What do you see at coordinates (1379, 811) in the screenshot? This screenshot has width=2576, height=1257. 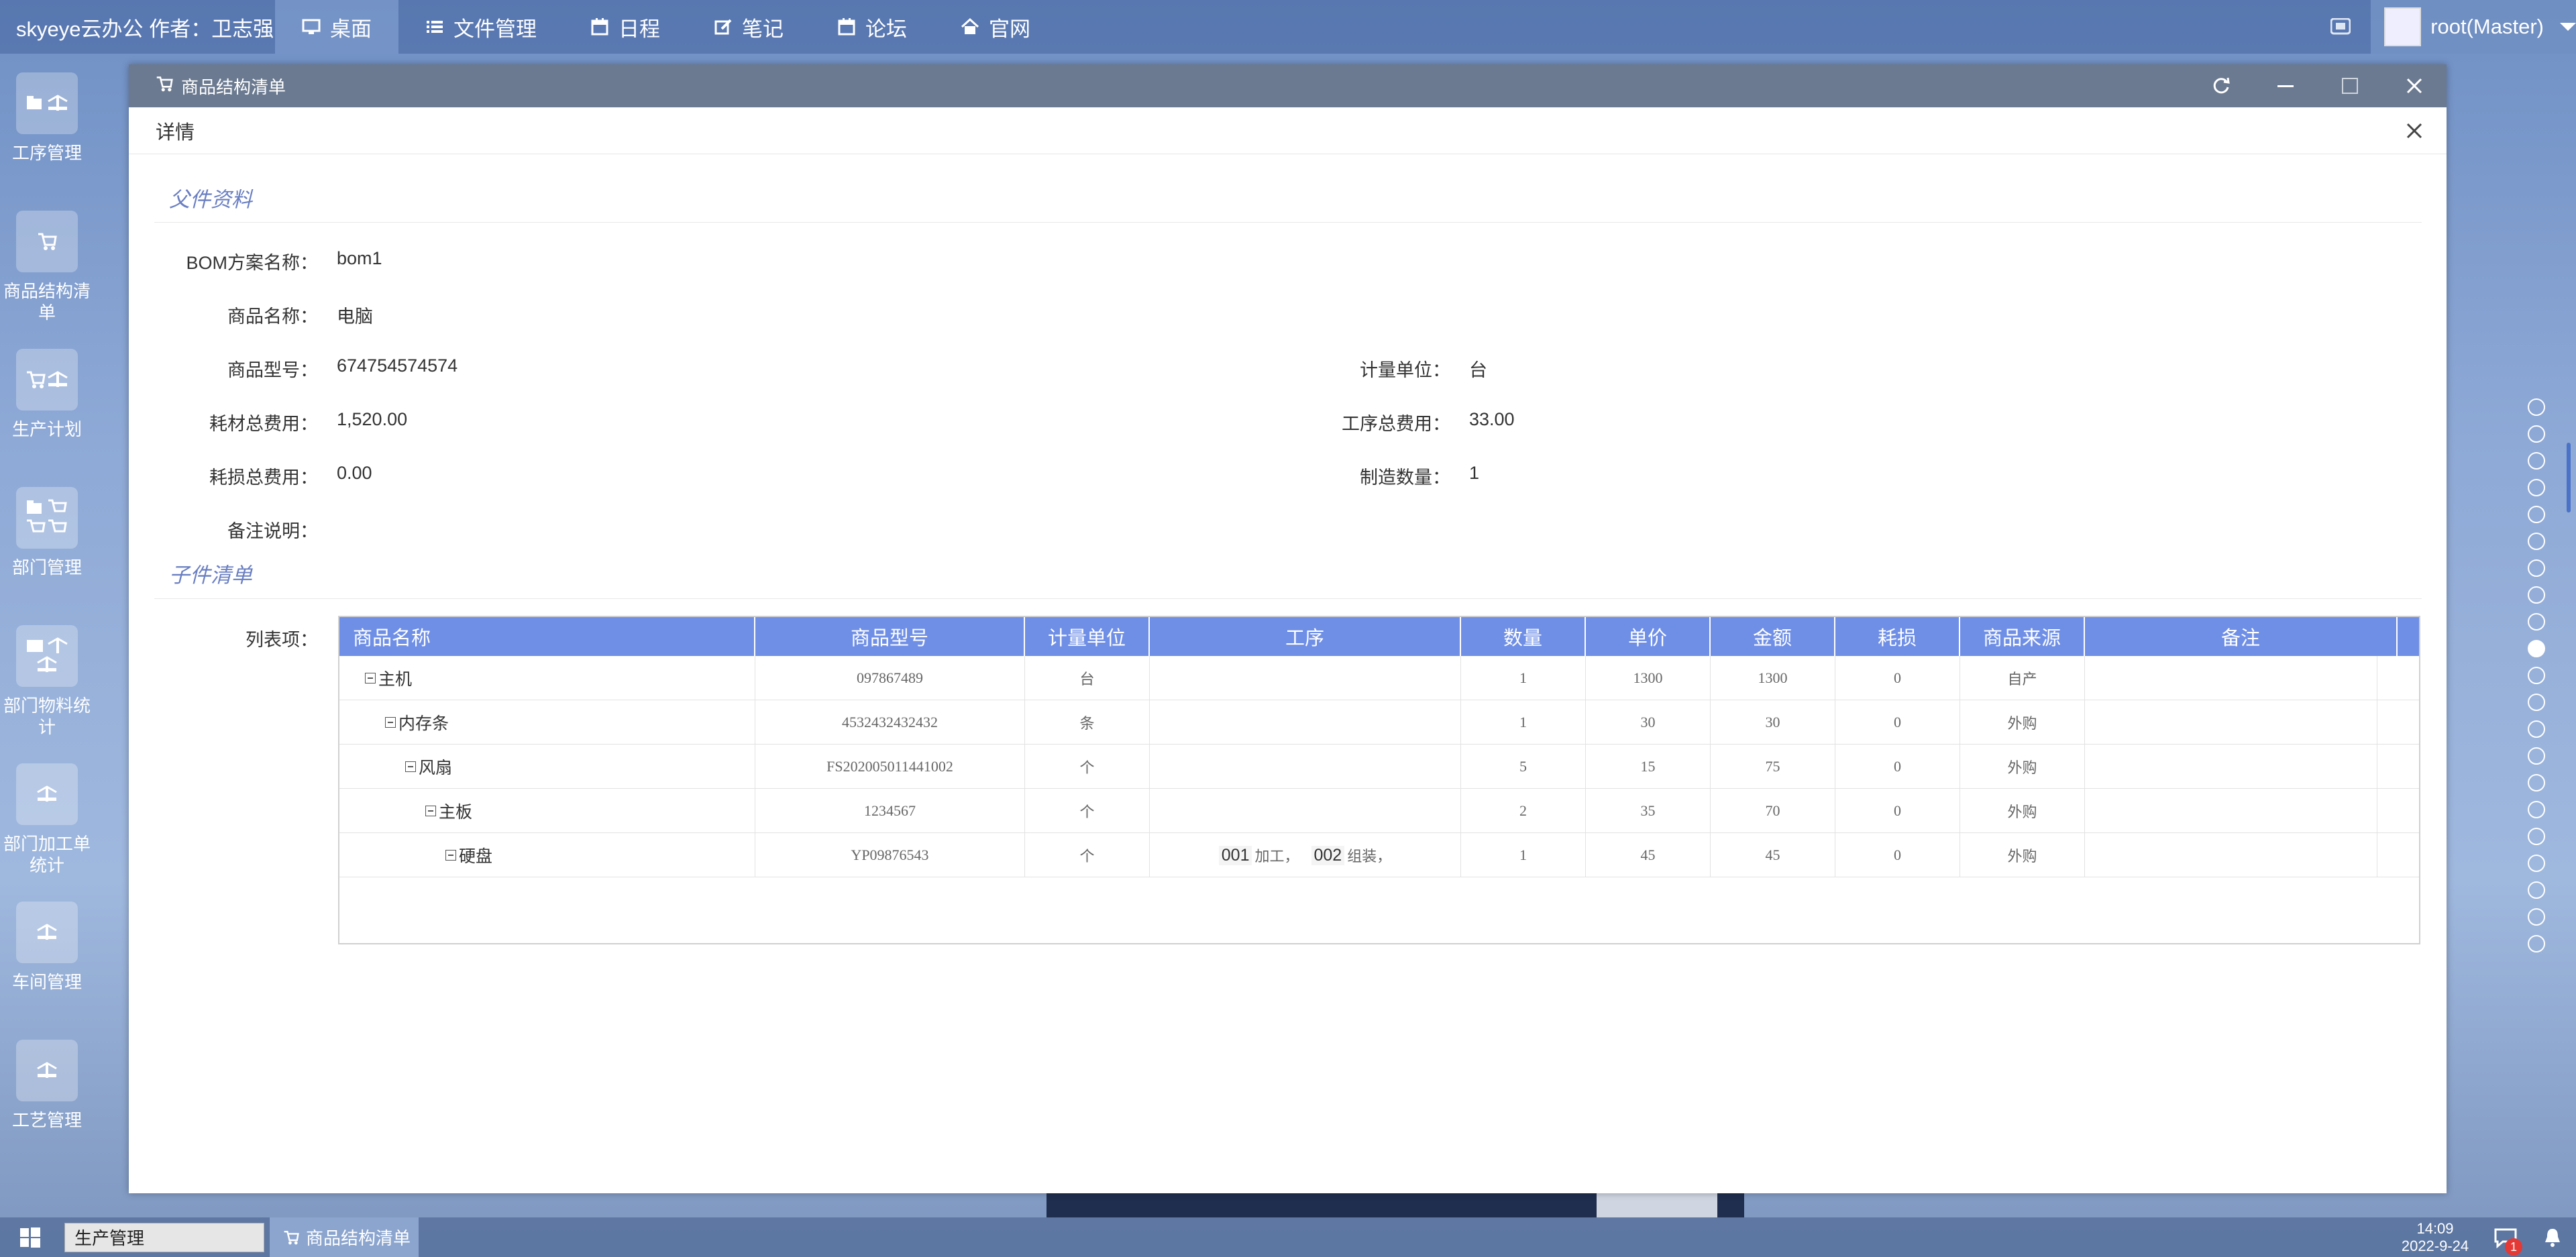 I see `table-row: 主板 1234567 个 2 35 70 0 外购` at bounding box center [1379, 811].